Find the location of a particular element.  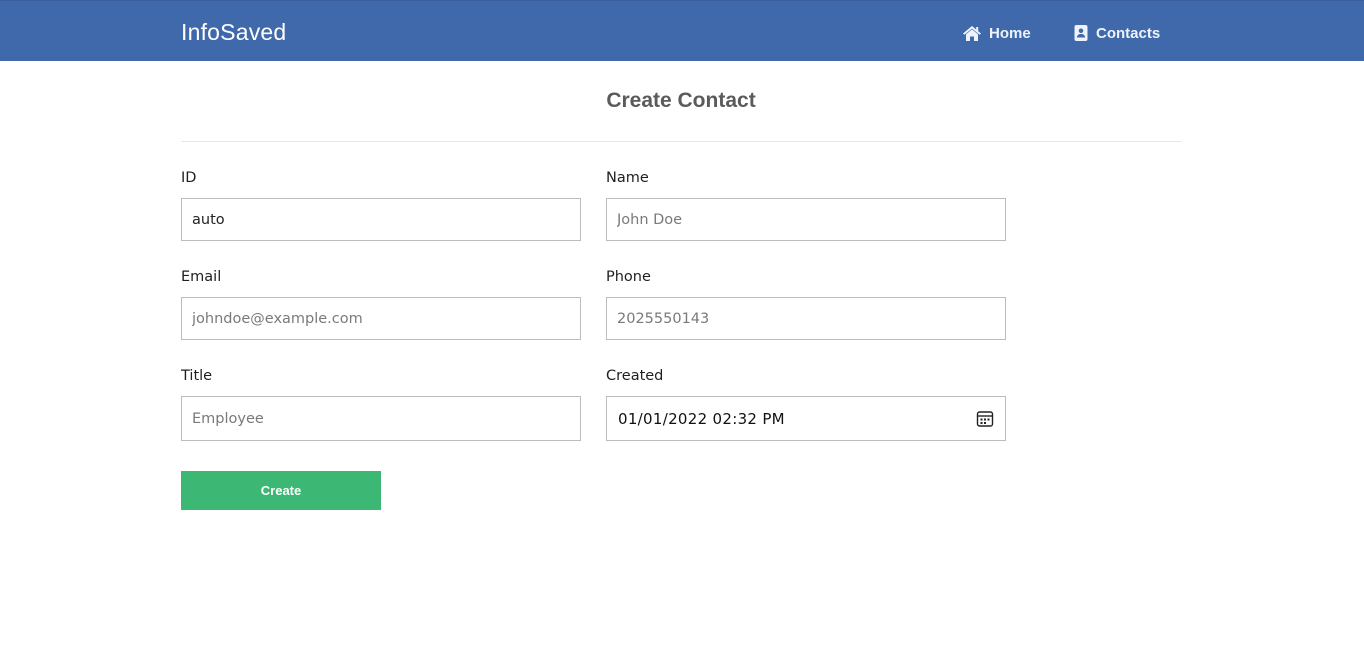

home-icon is located at coordinates (972, 33).